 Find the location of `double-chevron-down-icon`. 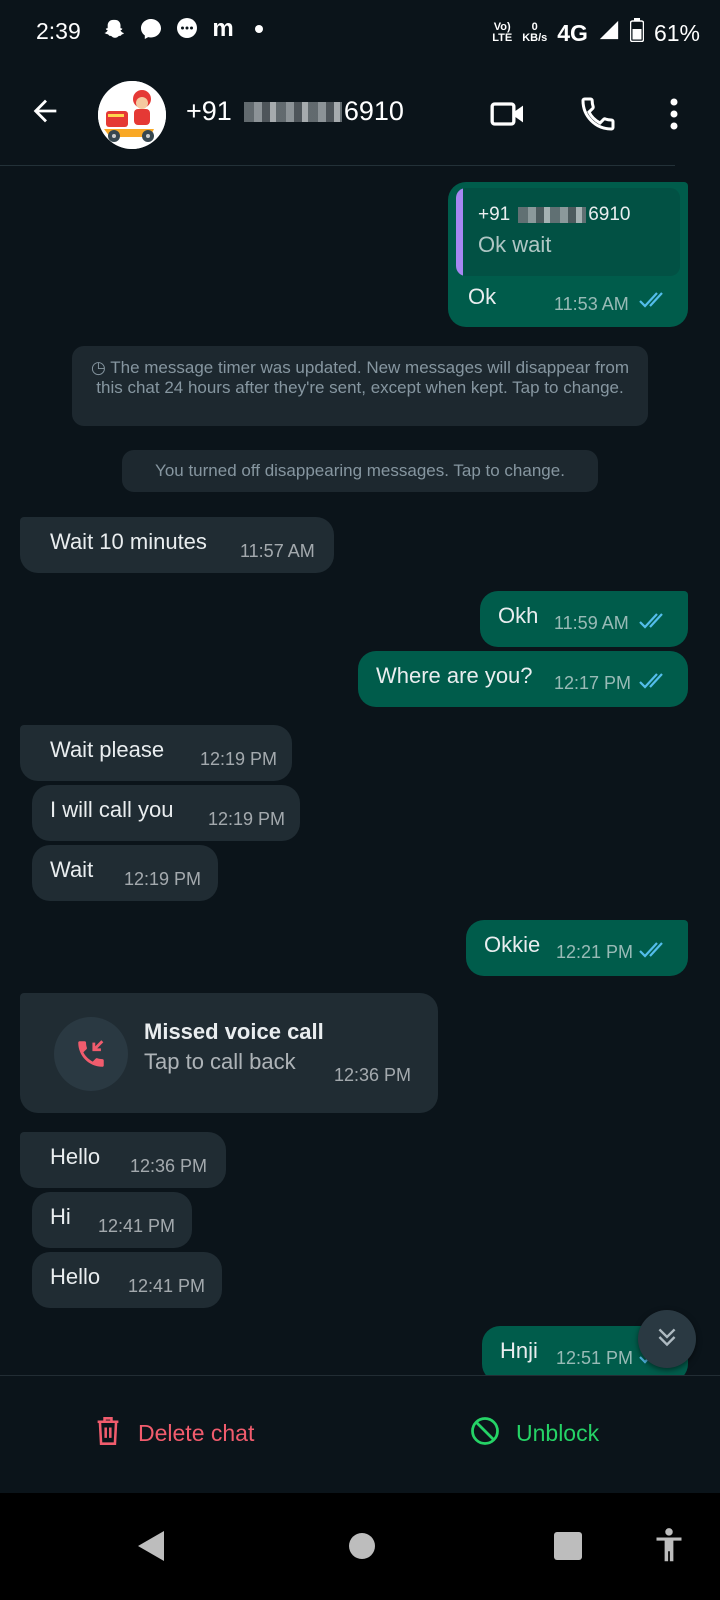

double-chevron-down-icon is located at coordinates (667, 1339).